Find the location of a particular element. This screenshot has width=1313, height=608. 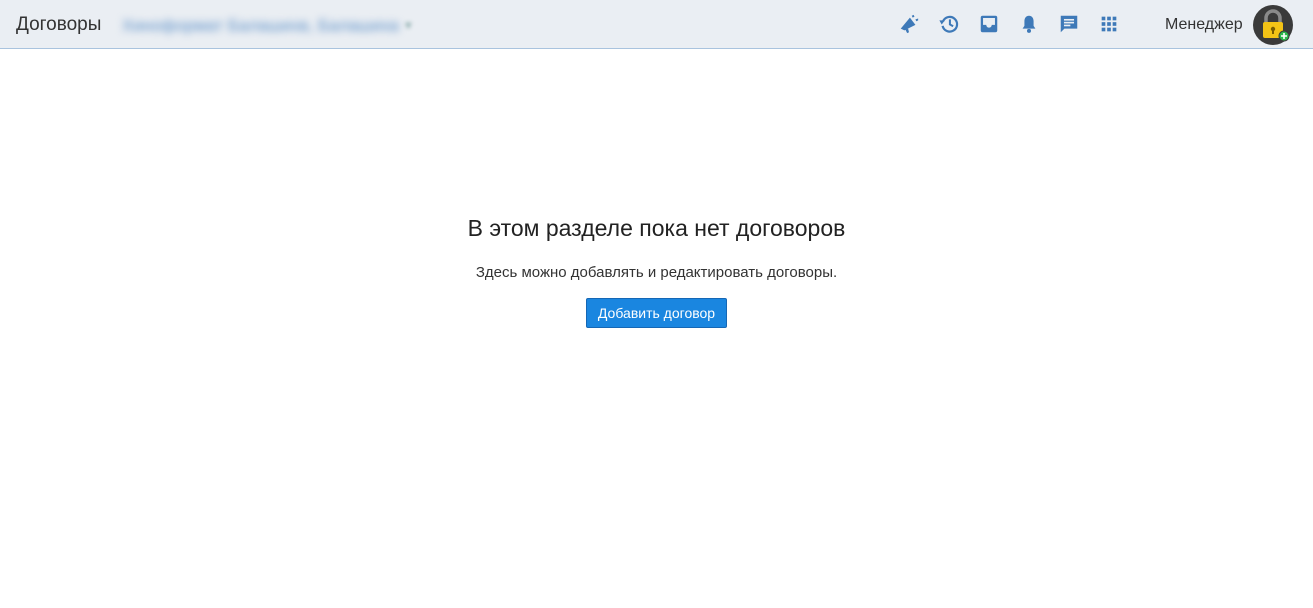

inbox-icon is located at coordinates (989, 24).